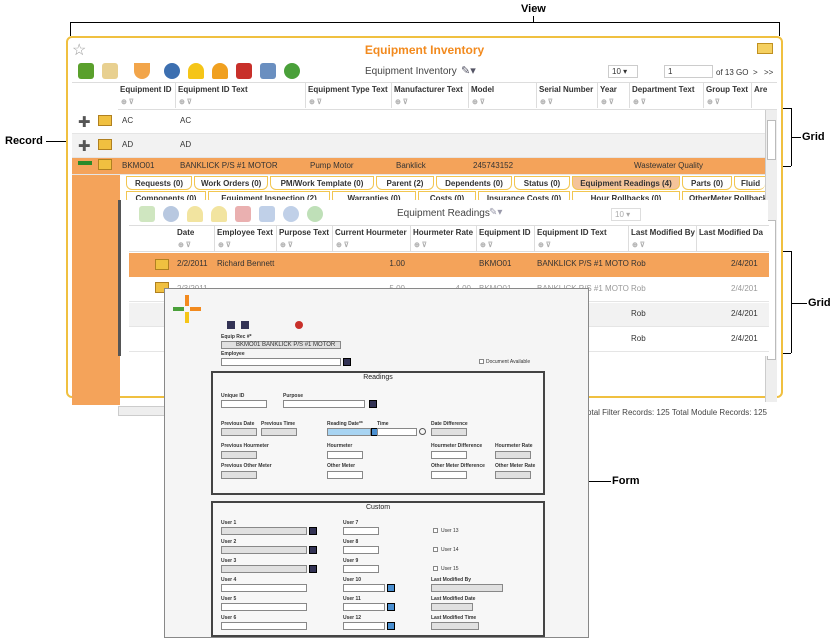 Image resolution: width=839 pixels, height=638 pixels. What do you see at coordinates (239, 432) in the screenshot?
I see `previous-date-field` at bounding box center [239, 432].